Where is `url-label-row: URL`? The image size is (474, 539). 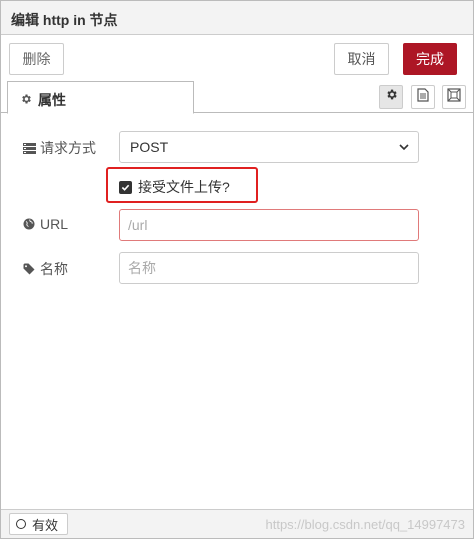
url-label-row: URL is located at coordinates (44, 224).